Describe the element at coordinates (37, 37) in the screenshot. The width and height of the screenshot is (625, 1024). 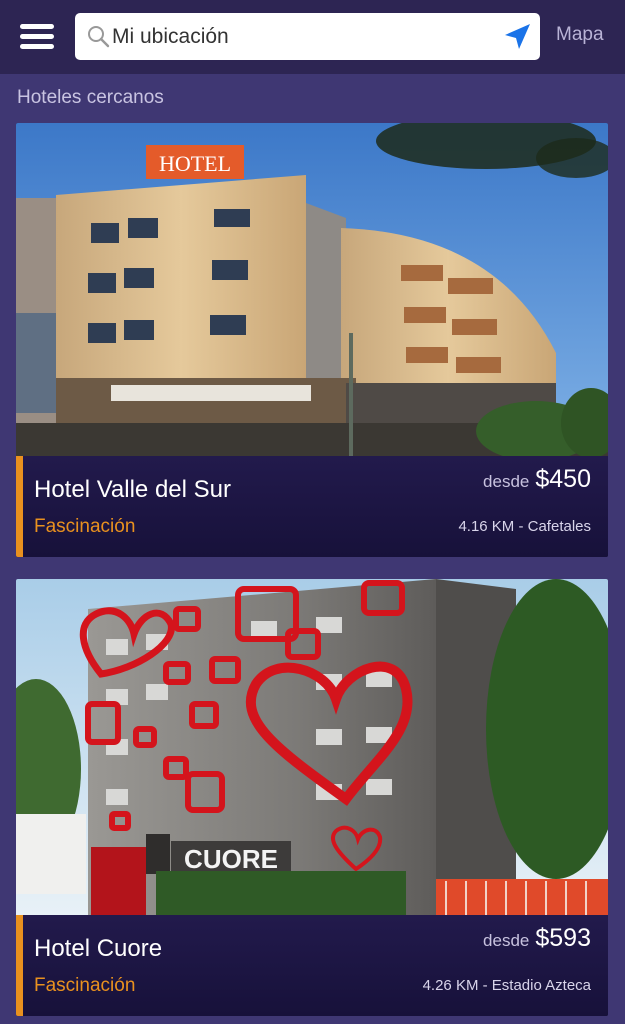
I see `hamburger-menu-icon` at that location.